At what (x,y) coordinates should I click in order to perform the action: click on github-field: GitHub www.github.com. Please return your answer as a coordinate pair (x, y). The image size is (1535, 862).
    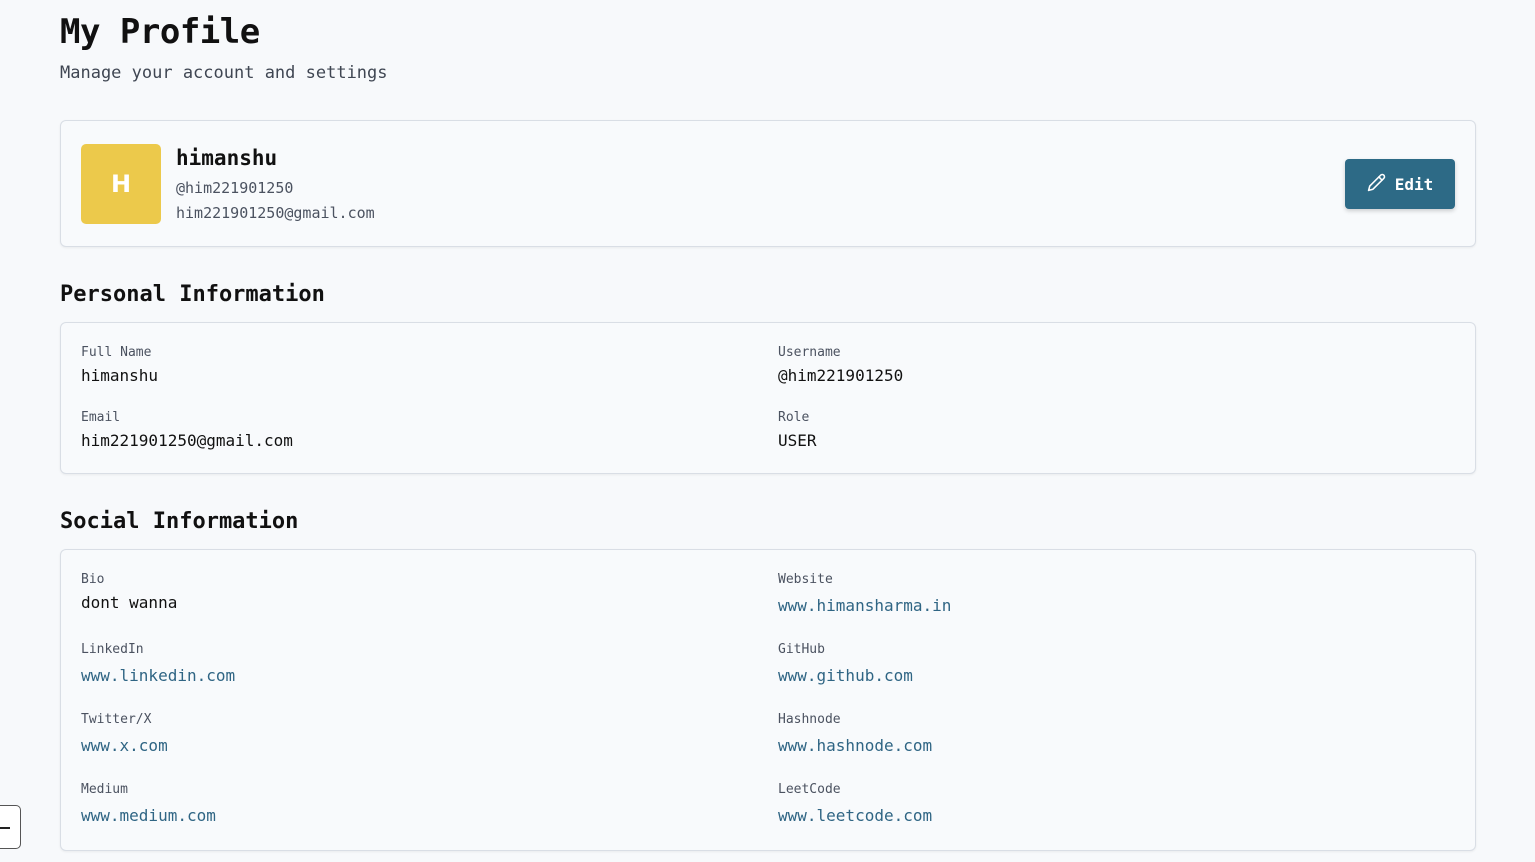
    Looking at the image, I should click on (845, 664).